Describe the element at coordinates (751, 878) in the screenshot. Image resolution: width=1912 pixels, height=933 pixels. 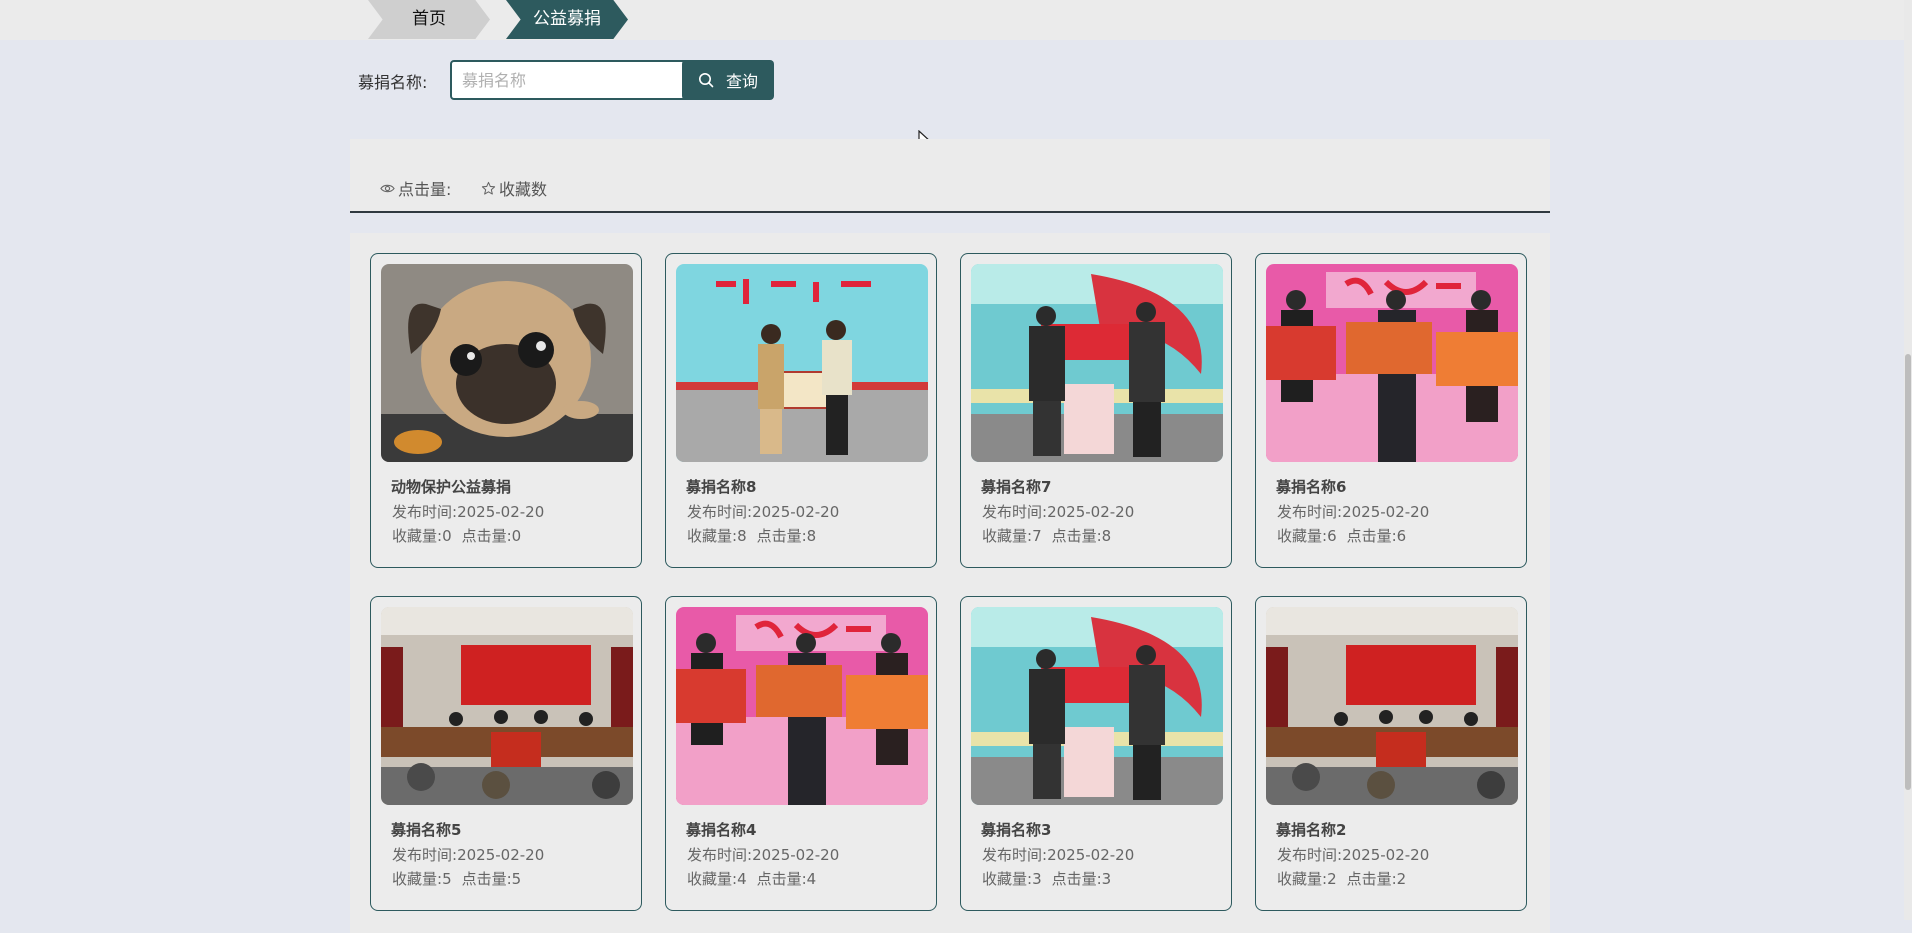
I see `card-counts: 收藏量:4 点击量:4` at that location.